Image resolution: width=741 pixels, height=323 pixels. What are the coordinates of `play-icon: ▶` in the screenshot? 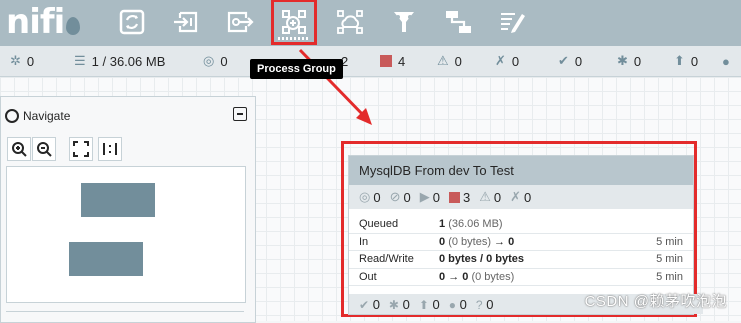 It's located at (424, 196).